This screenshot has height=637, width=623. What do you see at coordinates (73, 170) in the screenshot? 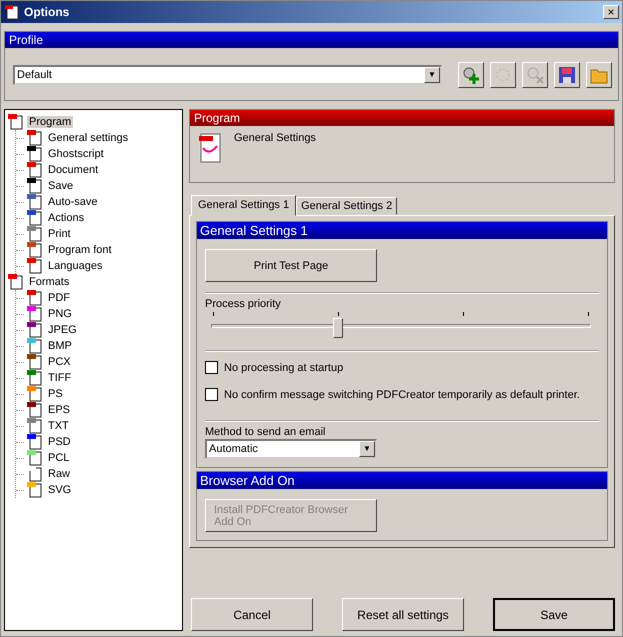
I see `tree-item: Document` at bounding box center [73, 170].